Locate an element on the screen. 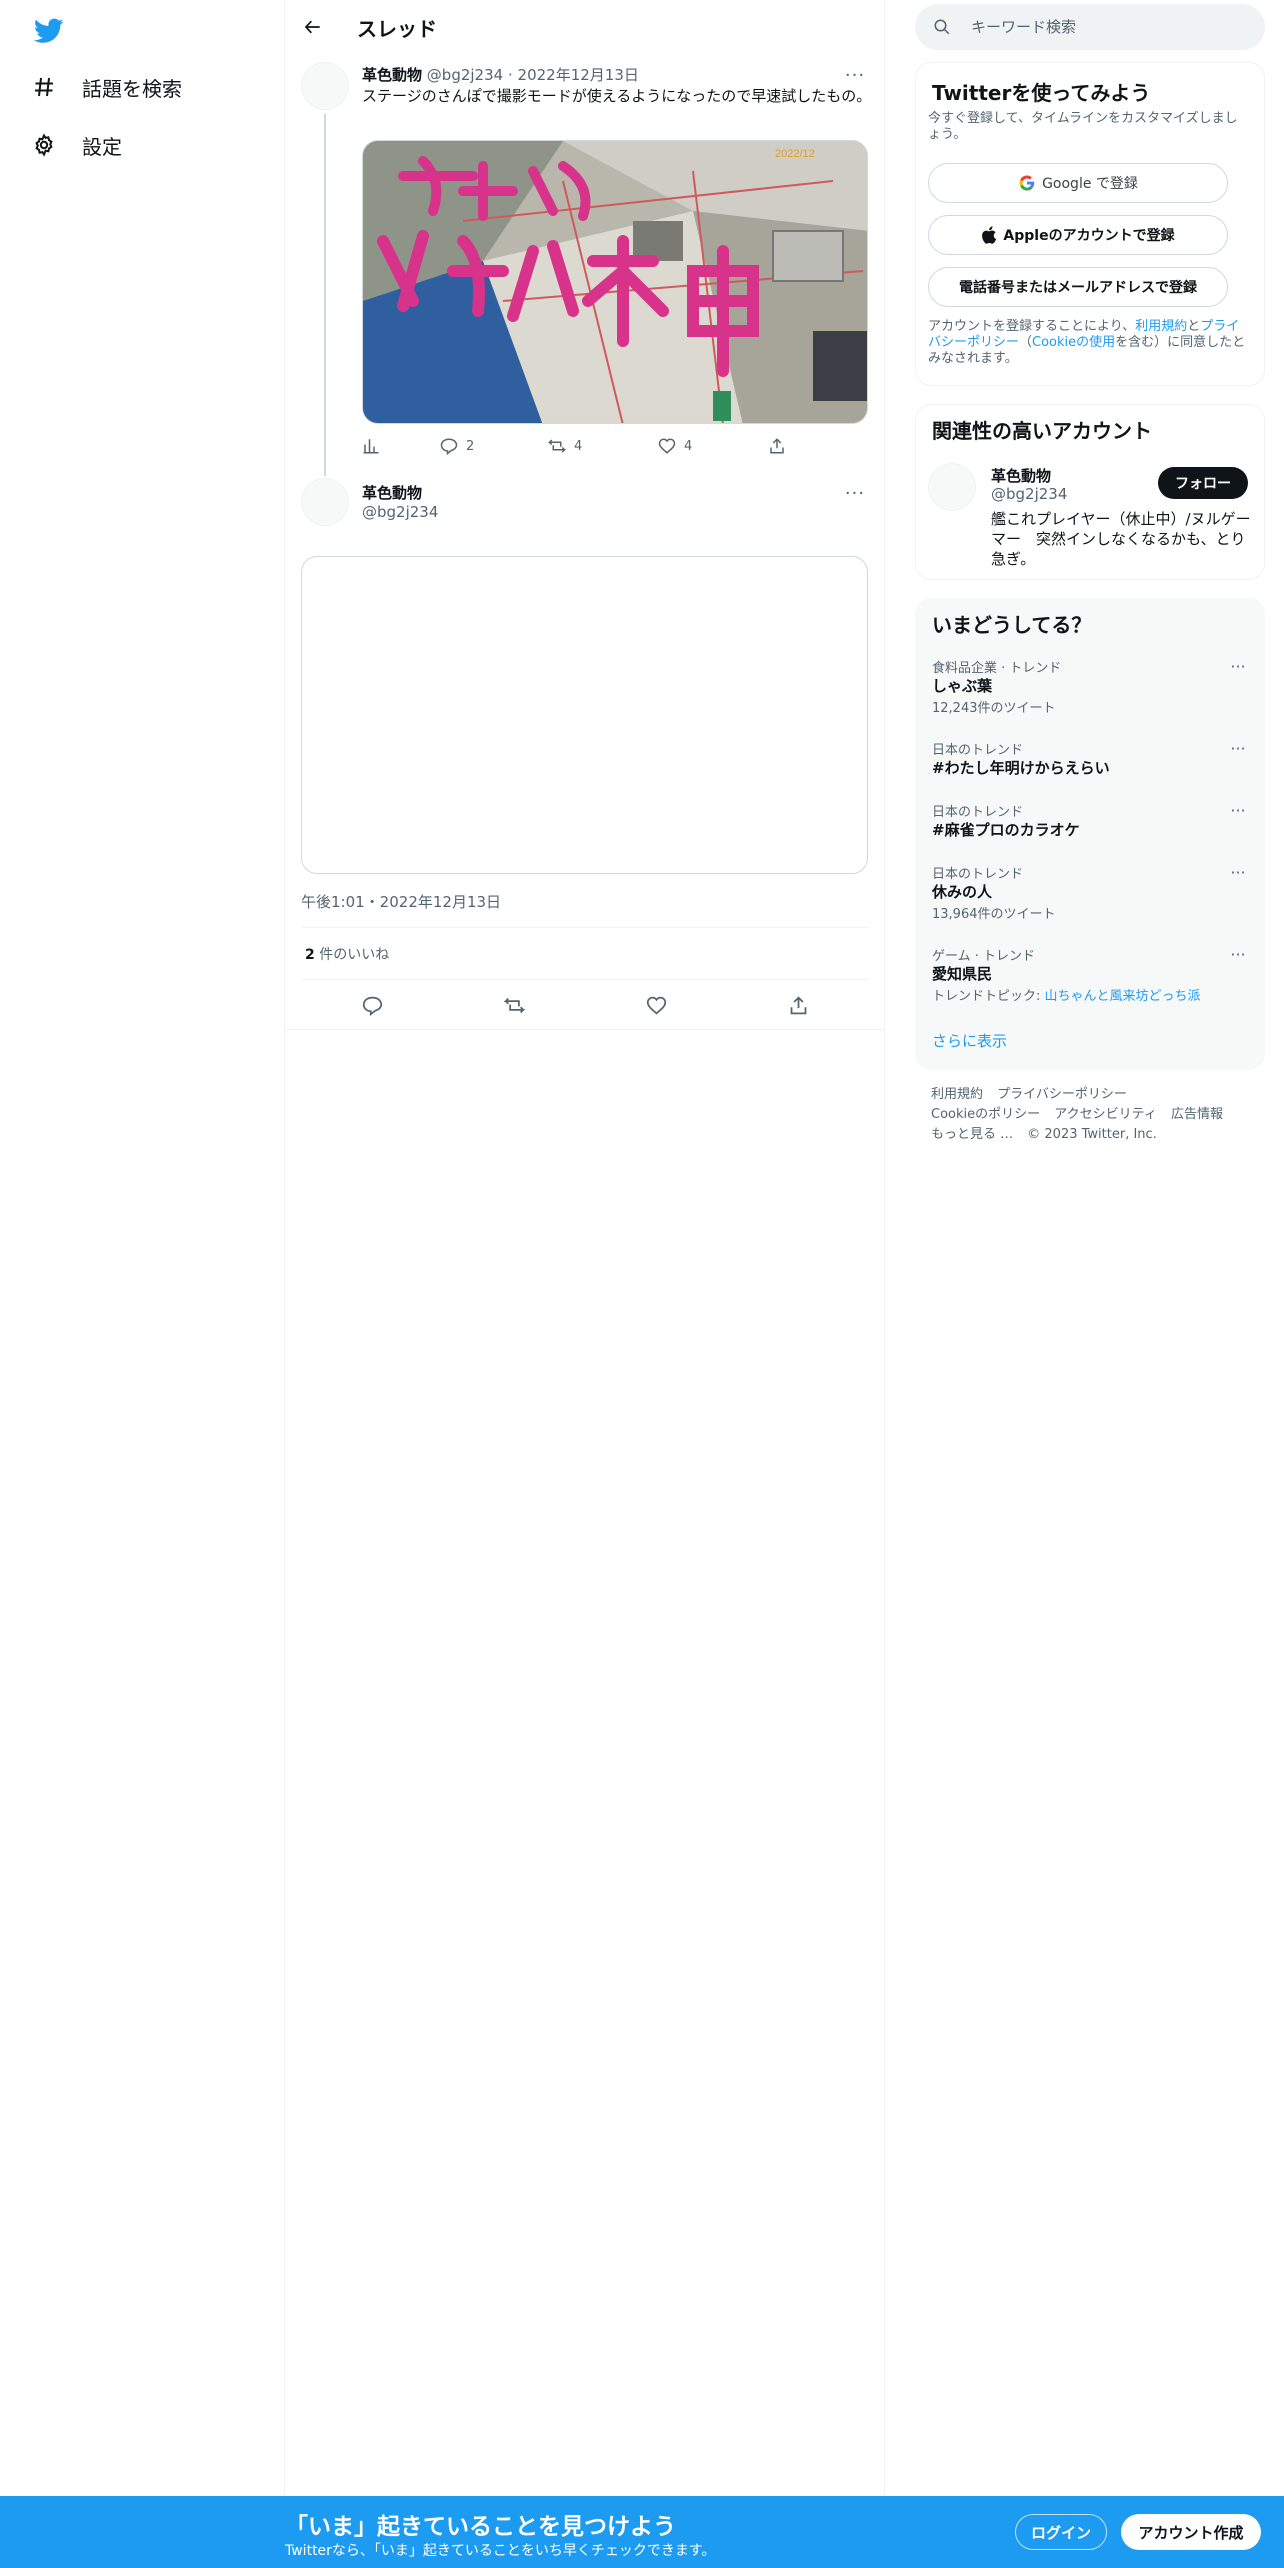  tweet-date: 2022年12月13日 is located at coordinates (578, 75).